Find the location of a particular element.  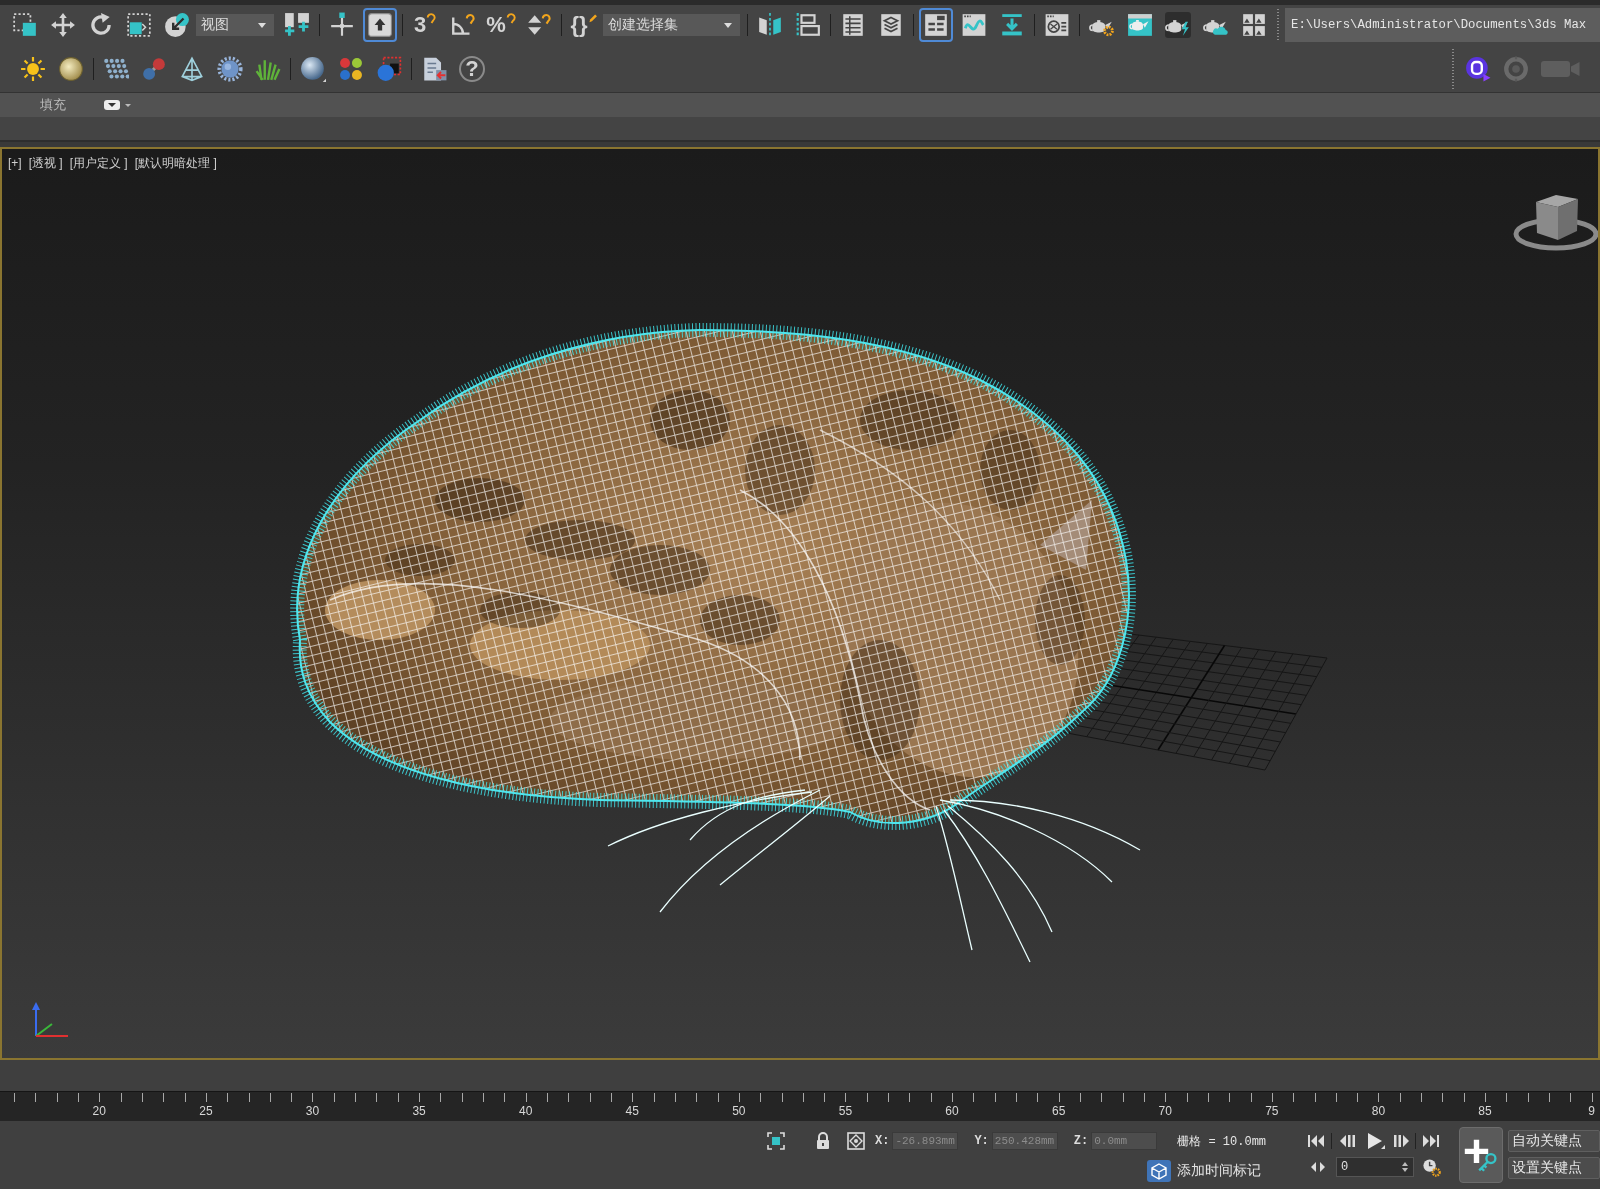

go-to-end-icon is located at coordinates (1431, 1141).